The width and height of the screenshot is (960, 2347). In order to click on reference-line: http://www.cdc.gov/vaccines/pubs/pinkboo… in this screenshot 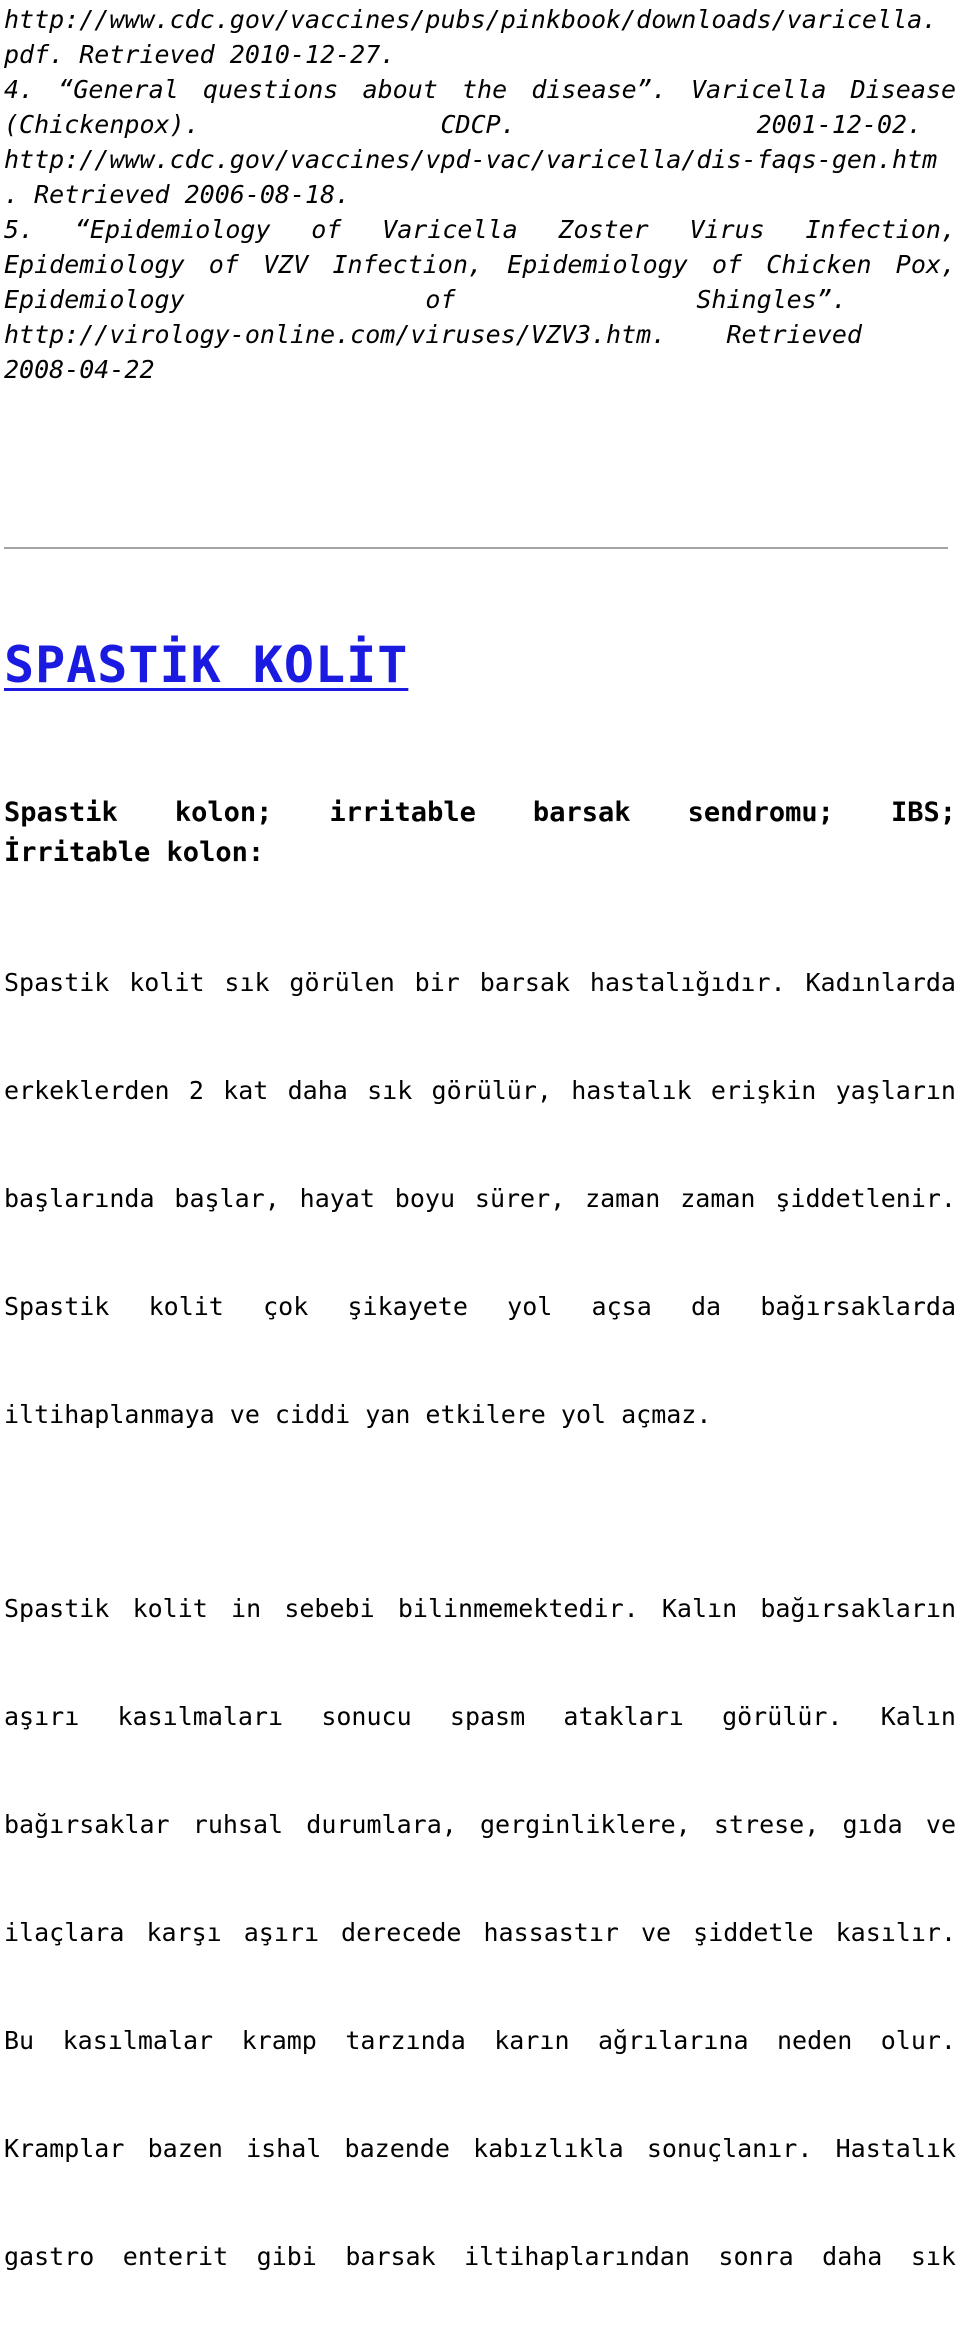, I will do `click(471, 19)`.